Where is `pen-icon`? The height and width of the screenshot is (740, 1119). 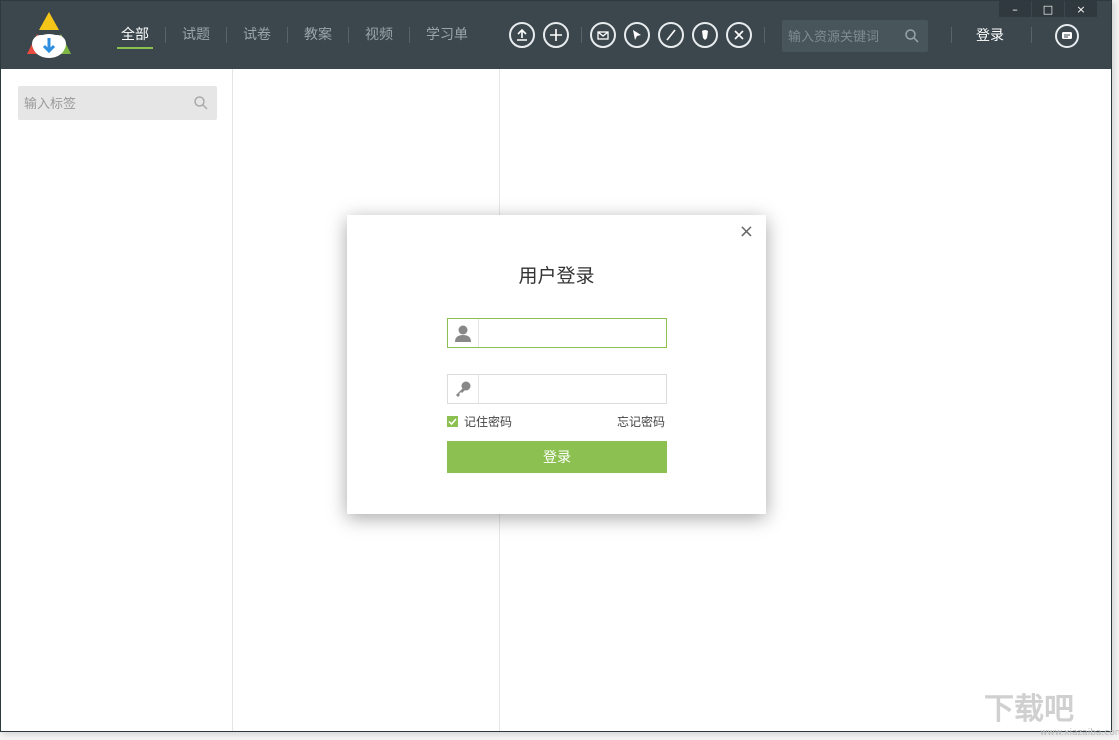
pen-icon is located at coordinates (671, 35).